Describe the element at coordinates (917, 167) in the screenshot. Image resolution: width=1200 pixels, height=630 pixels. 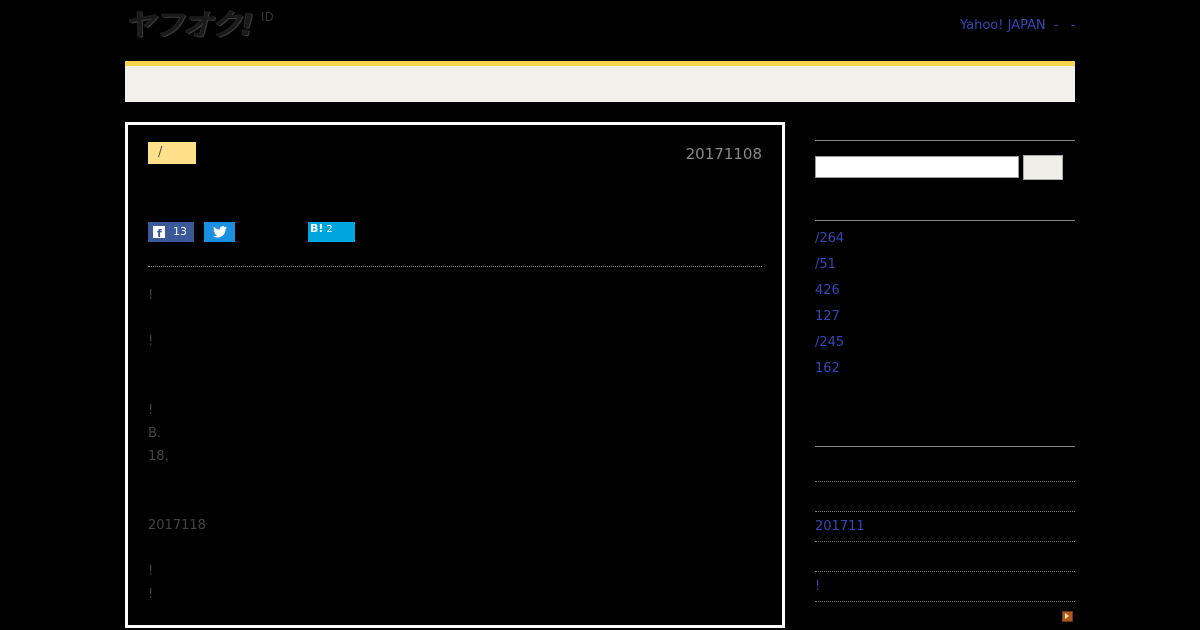
I see `search-input` at that location.